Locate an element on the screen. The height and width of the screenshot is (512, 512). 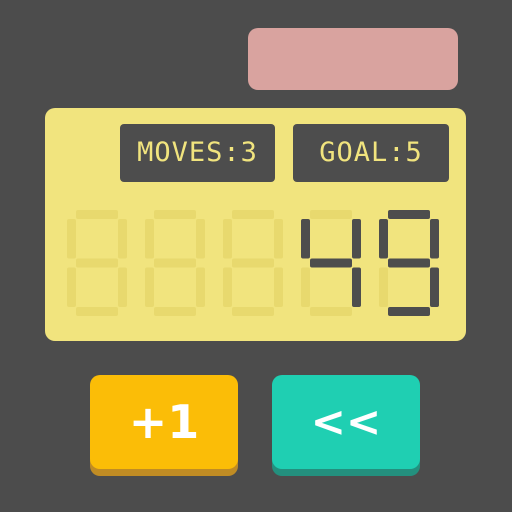
status-indicator is located at coordinates (353, 59).